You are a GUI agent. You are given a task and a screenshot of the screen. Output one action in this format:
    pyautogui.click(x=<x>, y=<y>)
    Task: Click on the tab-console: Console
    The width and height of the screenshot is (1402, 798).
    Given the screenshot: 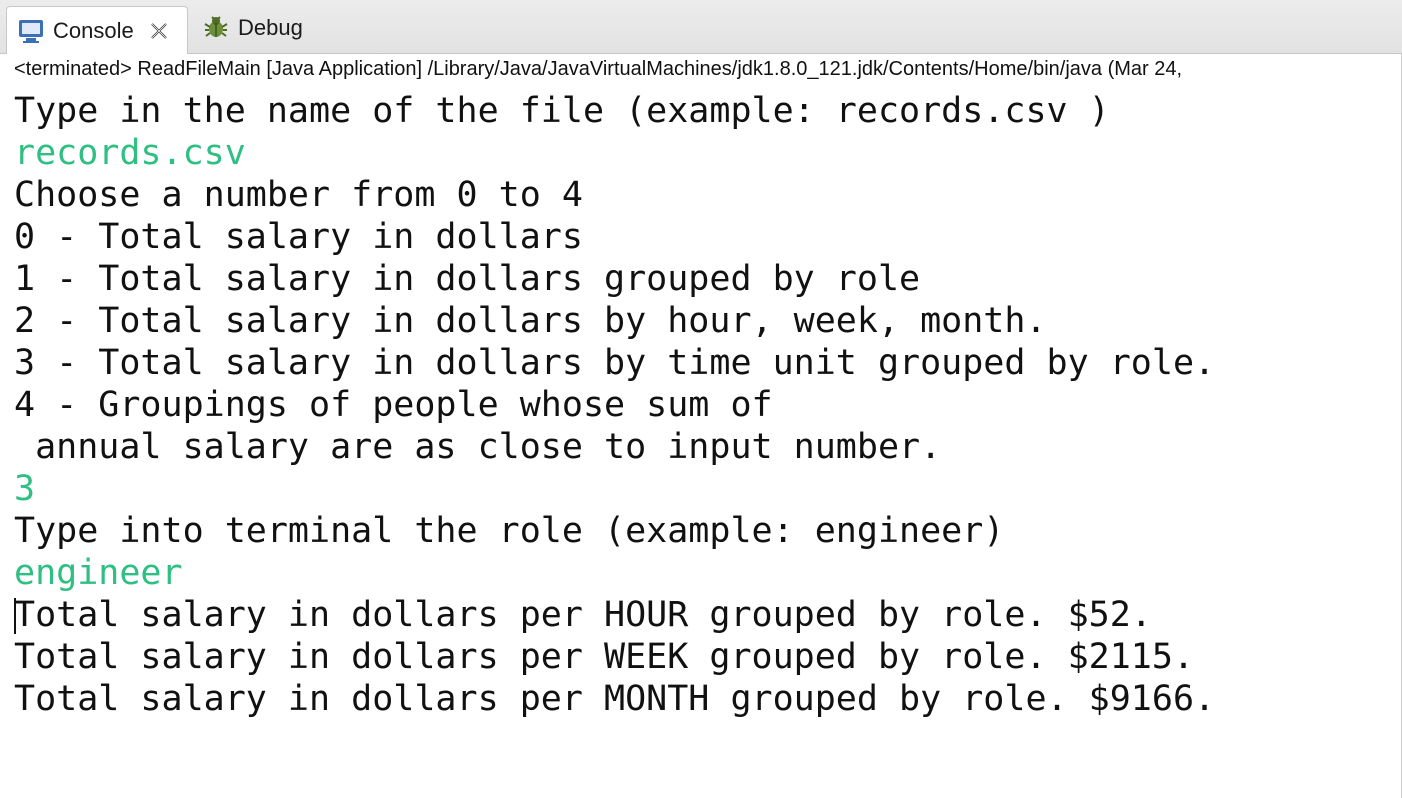 What is the action you would take?
    pyautogui.click(x=97, y=30)
    